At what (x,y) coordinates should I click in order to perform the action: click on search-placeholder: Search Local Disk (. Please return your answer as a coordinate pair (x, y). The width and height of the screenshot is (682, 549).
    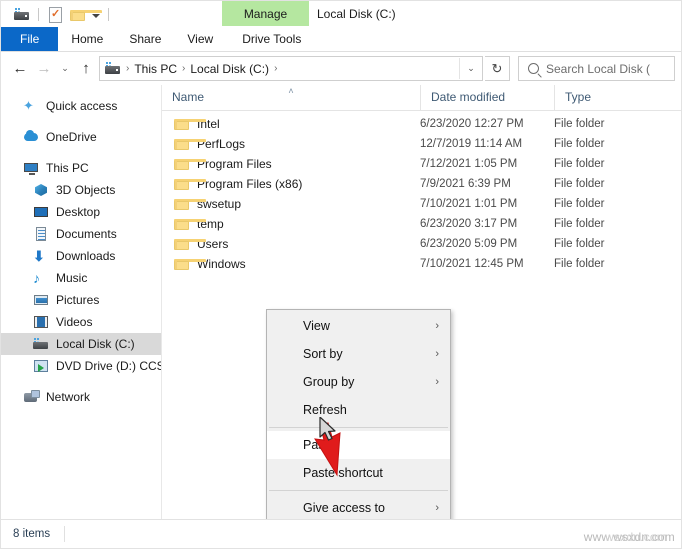
    Looking at the image, I should click on (598, 68).